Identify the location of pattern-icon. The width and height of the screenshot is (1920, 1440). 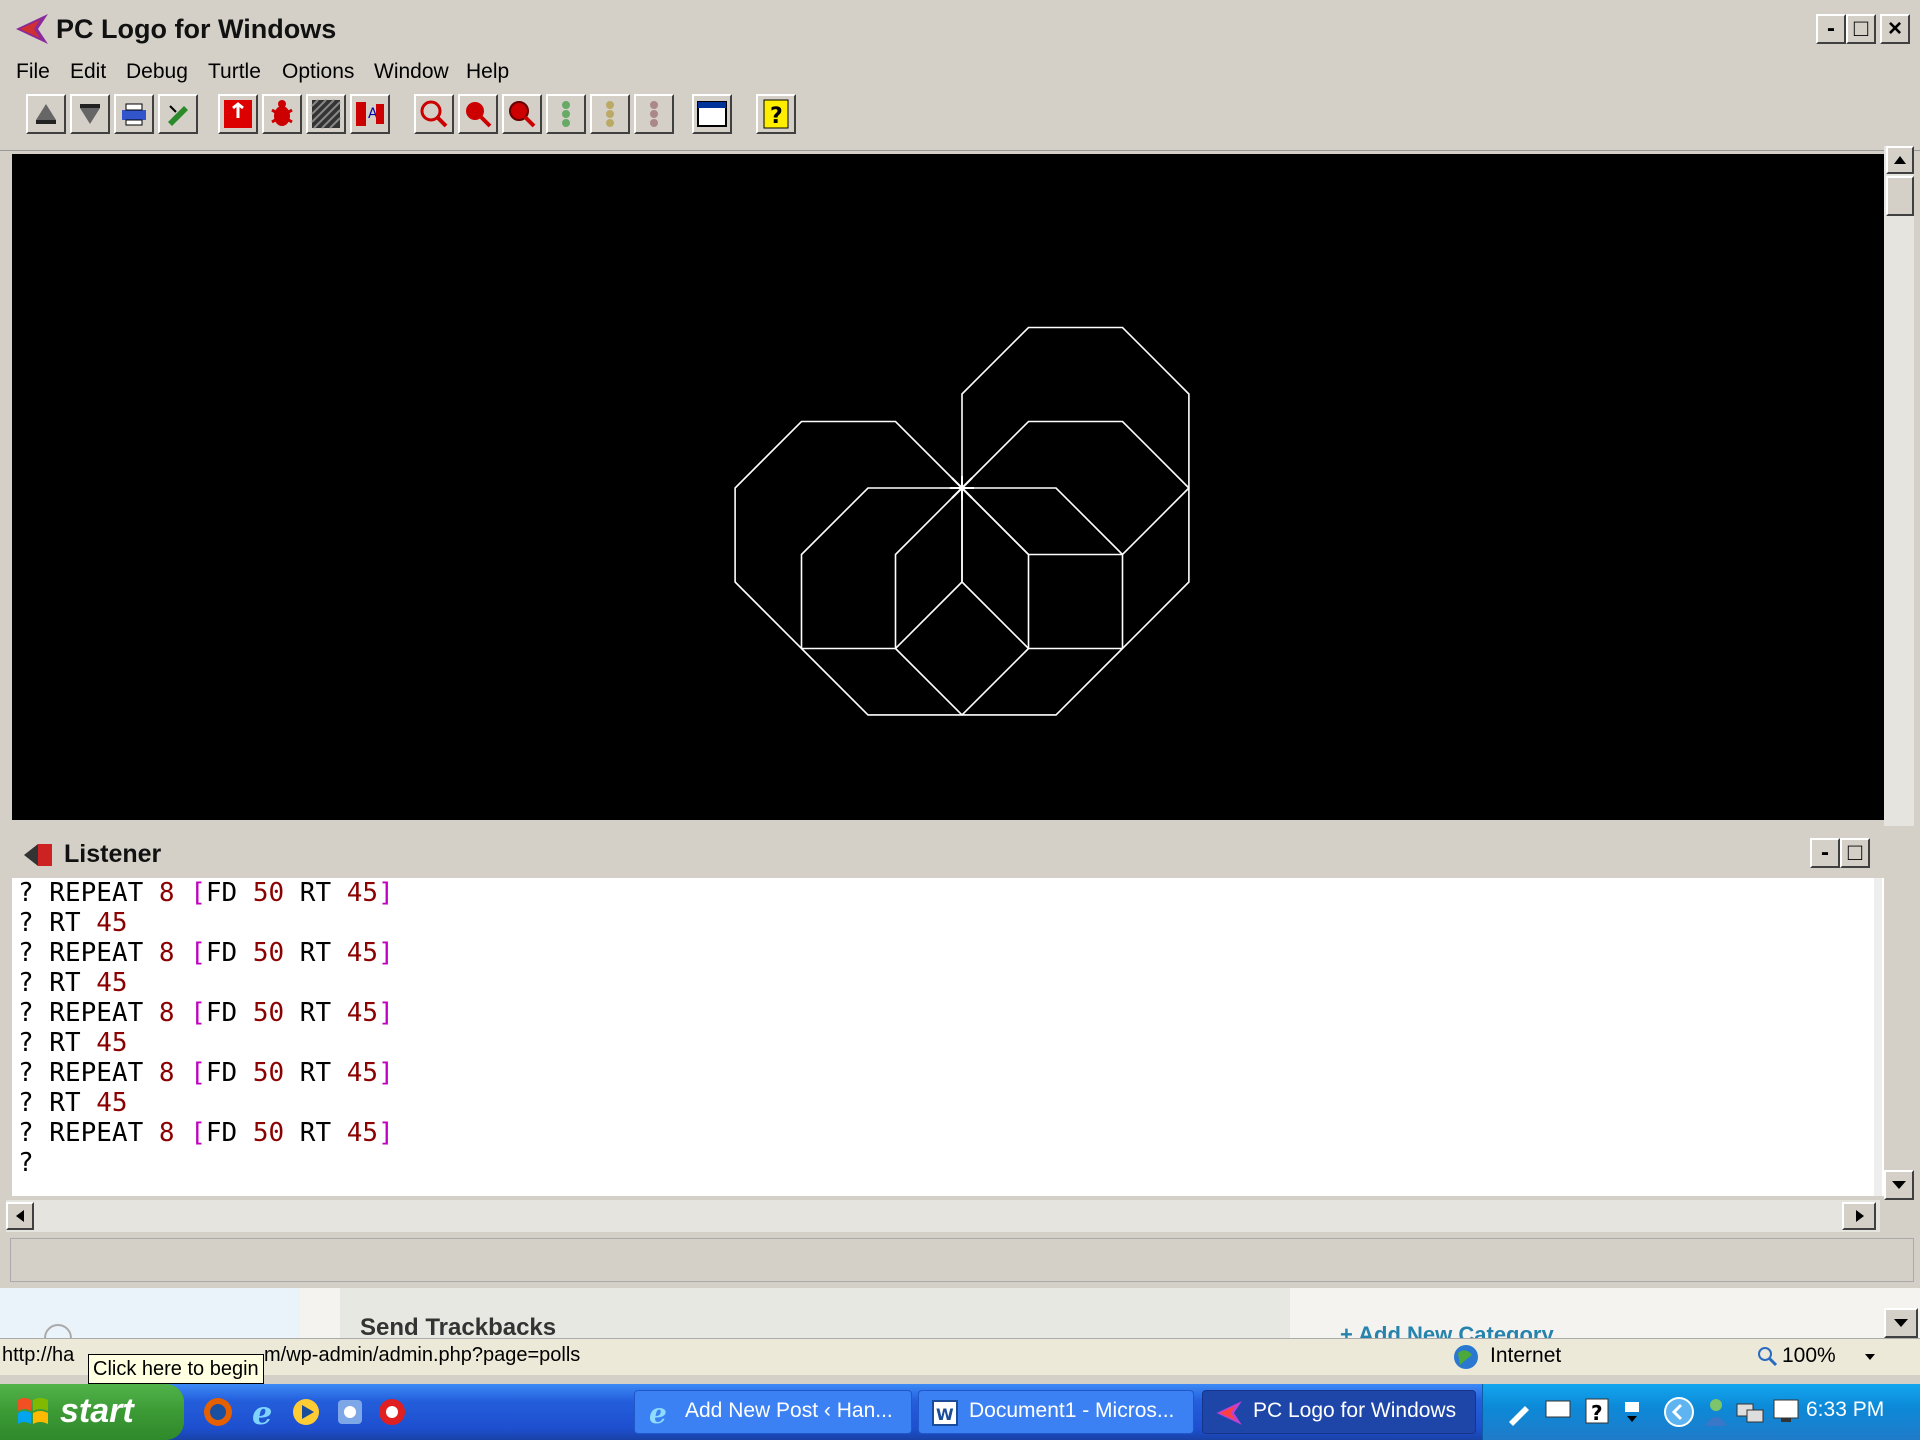
(326, 114).